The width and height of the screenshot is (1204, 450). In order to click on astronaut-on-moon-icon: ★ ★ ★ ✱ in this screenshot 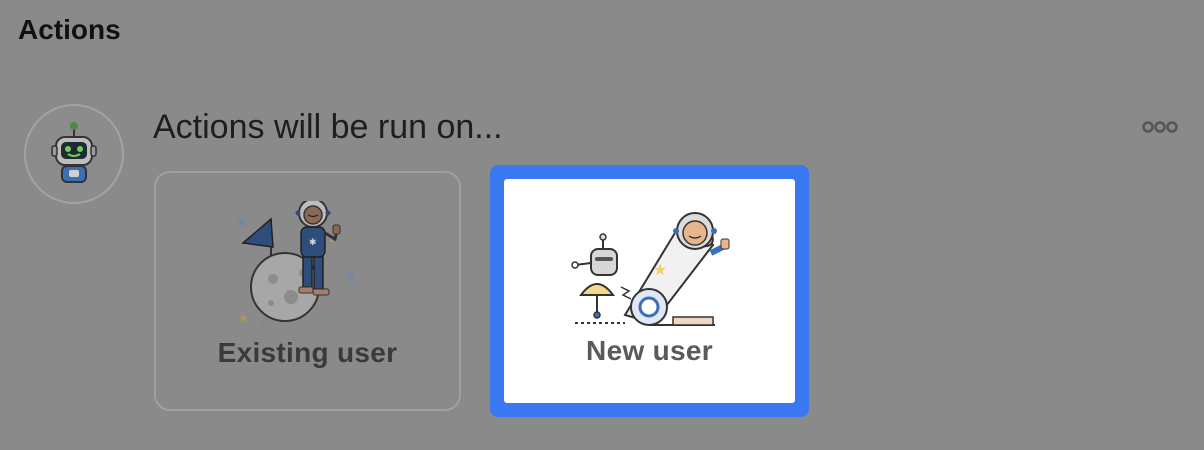, I will do `click(296, 264)`.